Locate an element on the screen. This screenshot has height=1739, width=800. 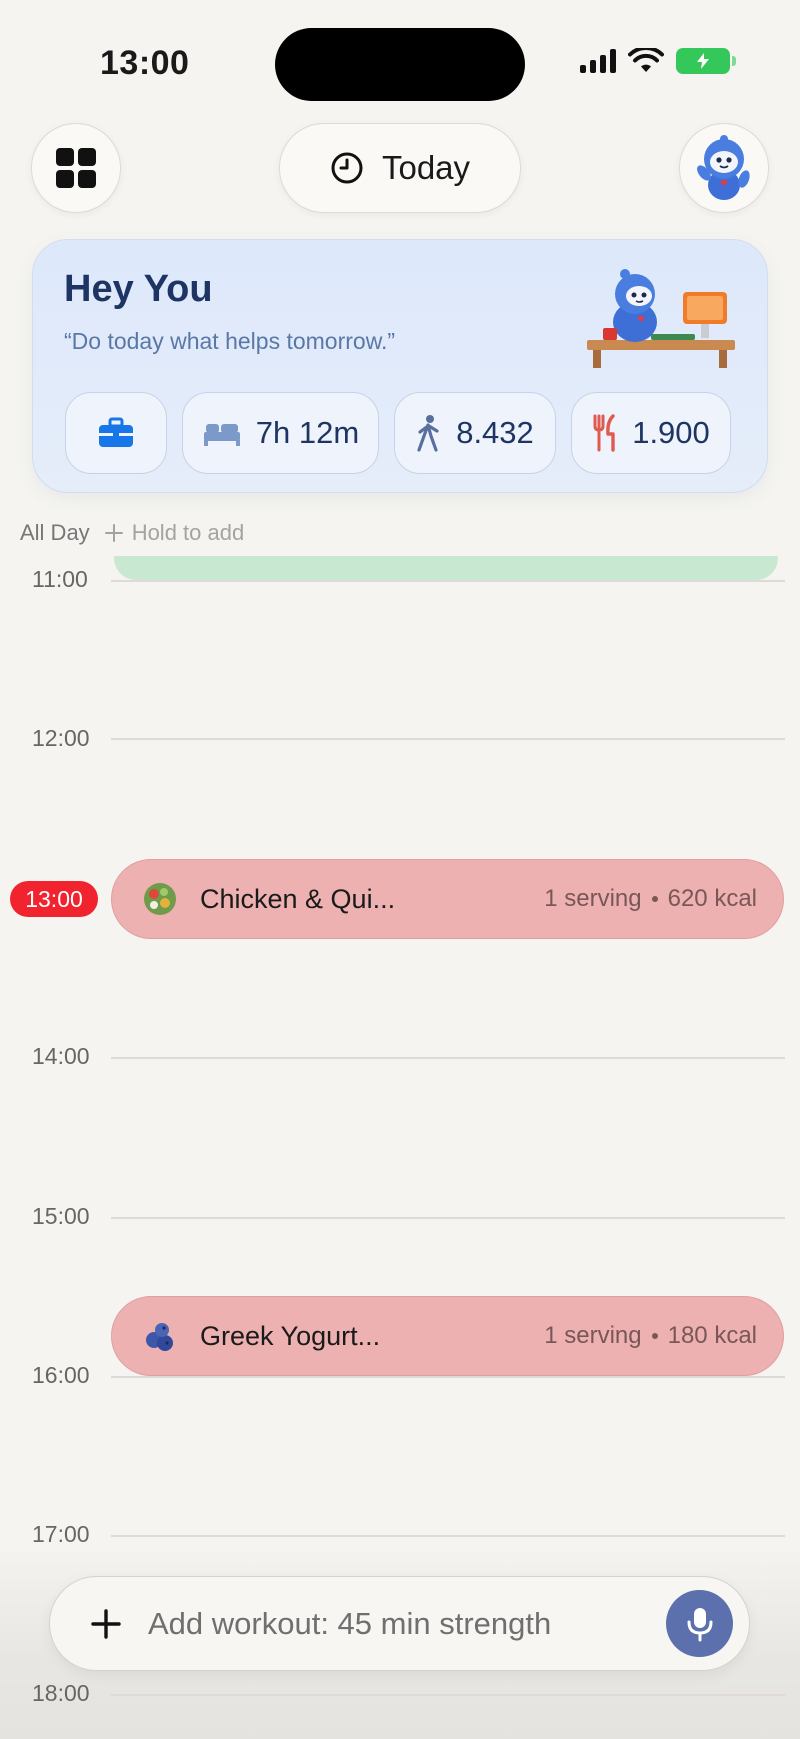
event-meta: 1 serving 620 kcal is located at coordinates (650, 899).